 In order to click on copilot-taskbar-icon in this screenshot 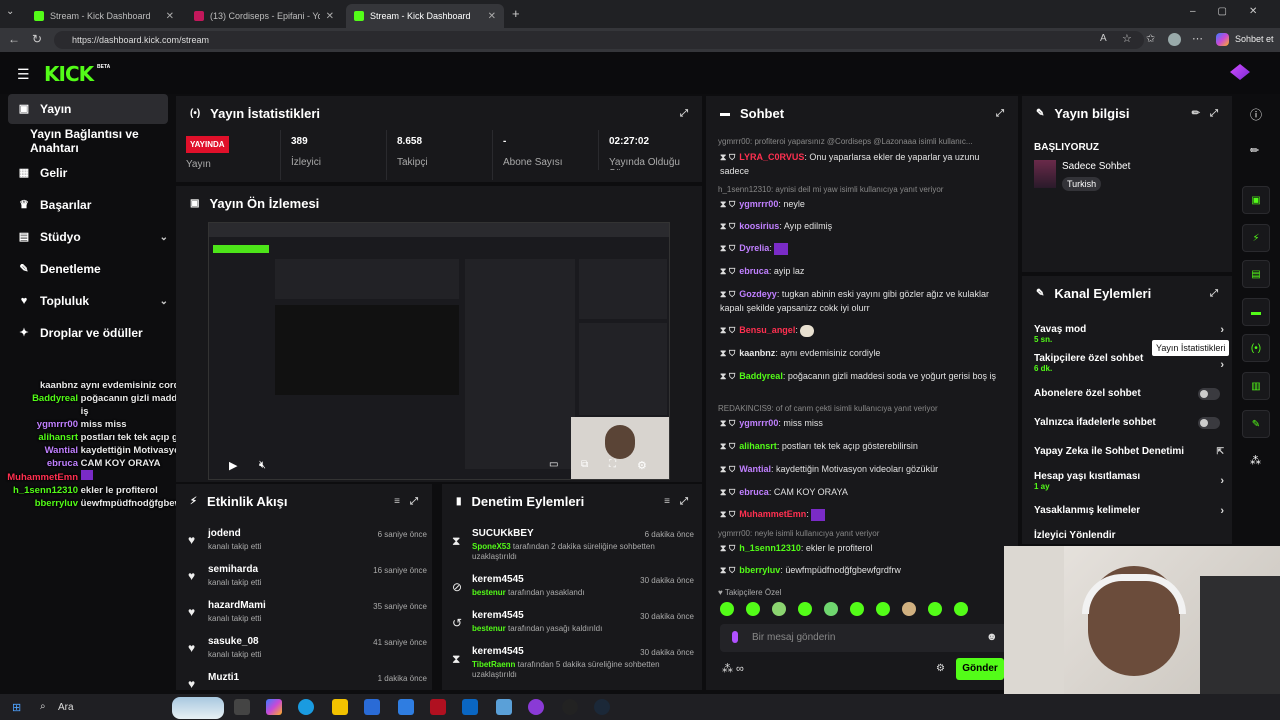, I will do `click(274, 707)`.